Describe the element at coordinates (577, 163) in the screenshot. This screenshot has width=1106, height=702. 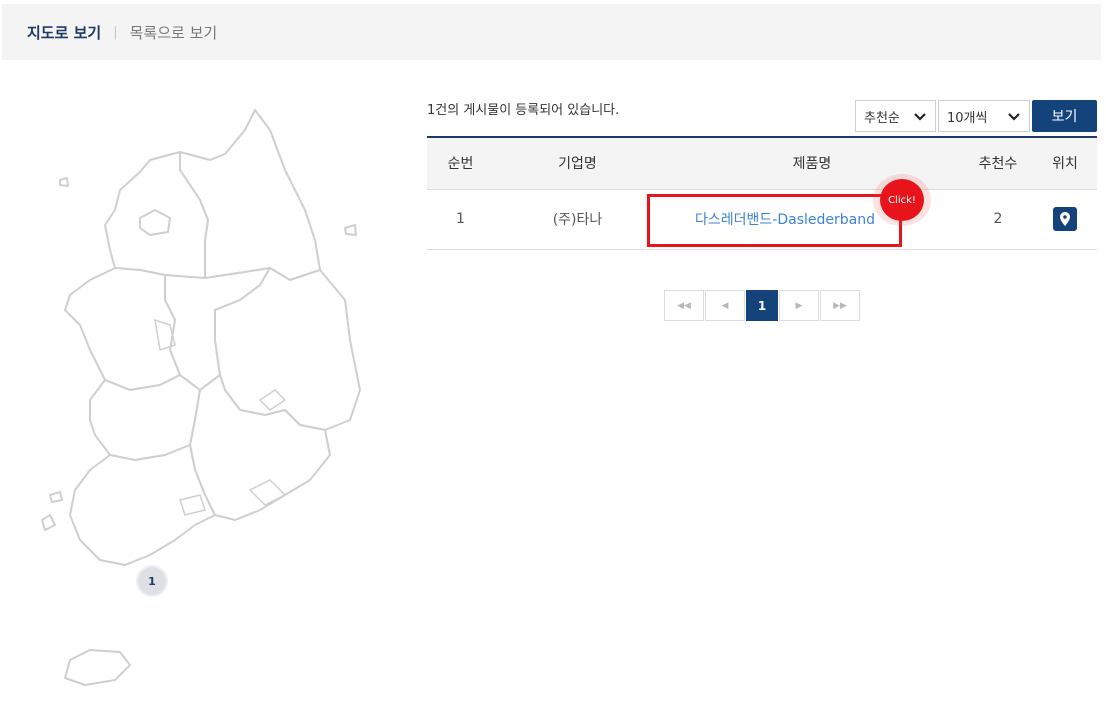
I see `header-company: 기업명` at that location.